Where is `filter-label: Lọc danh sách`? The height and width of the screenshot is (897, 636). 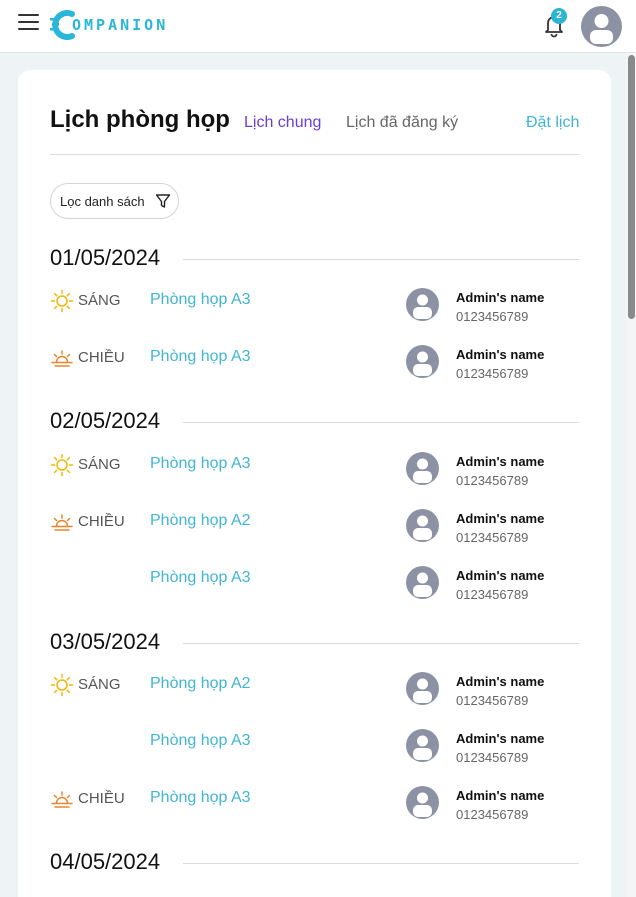
filter-label: Lọc danh sách is located at coordinates (102, 201).